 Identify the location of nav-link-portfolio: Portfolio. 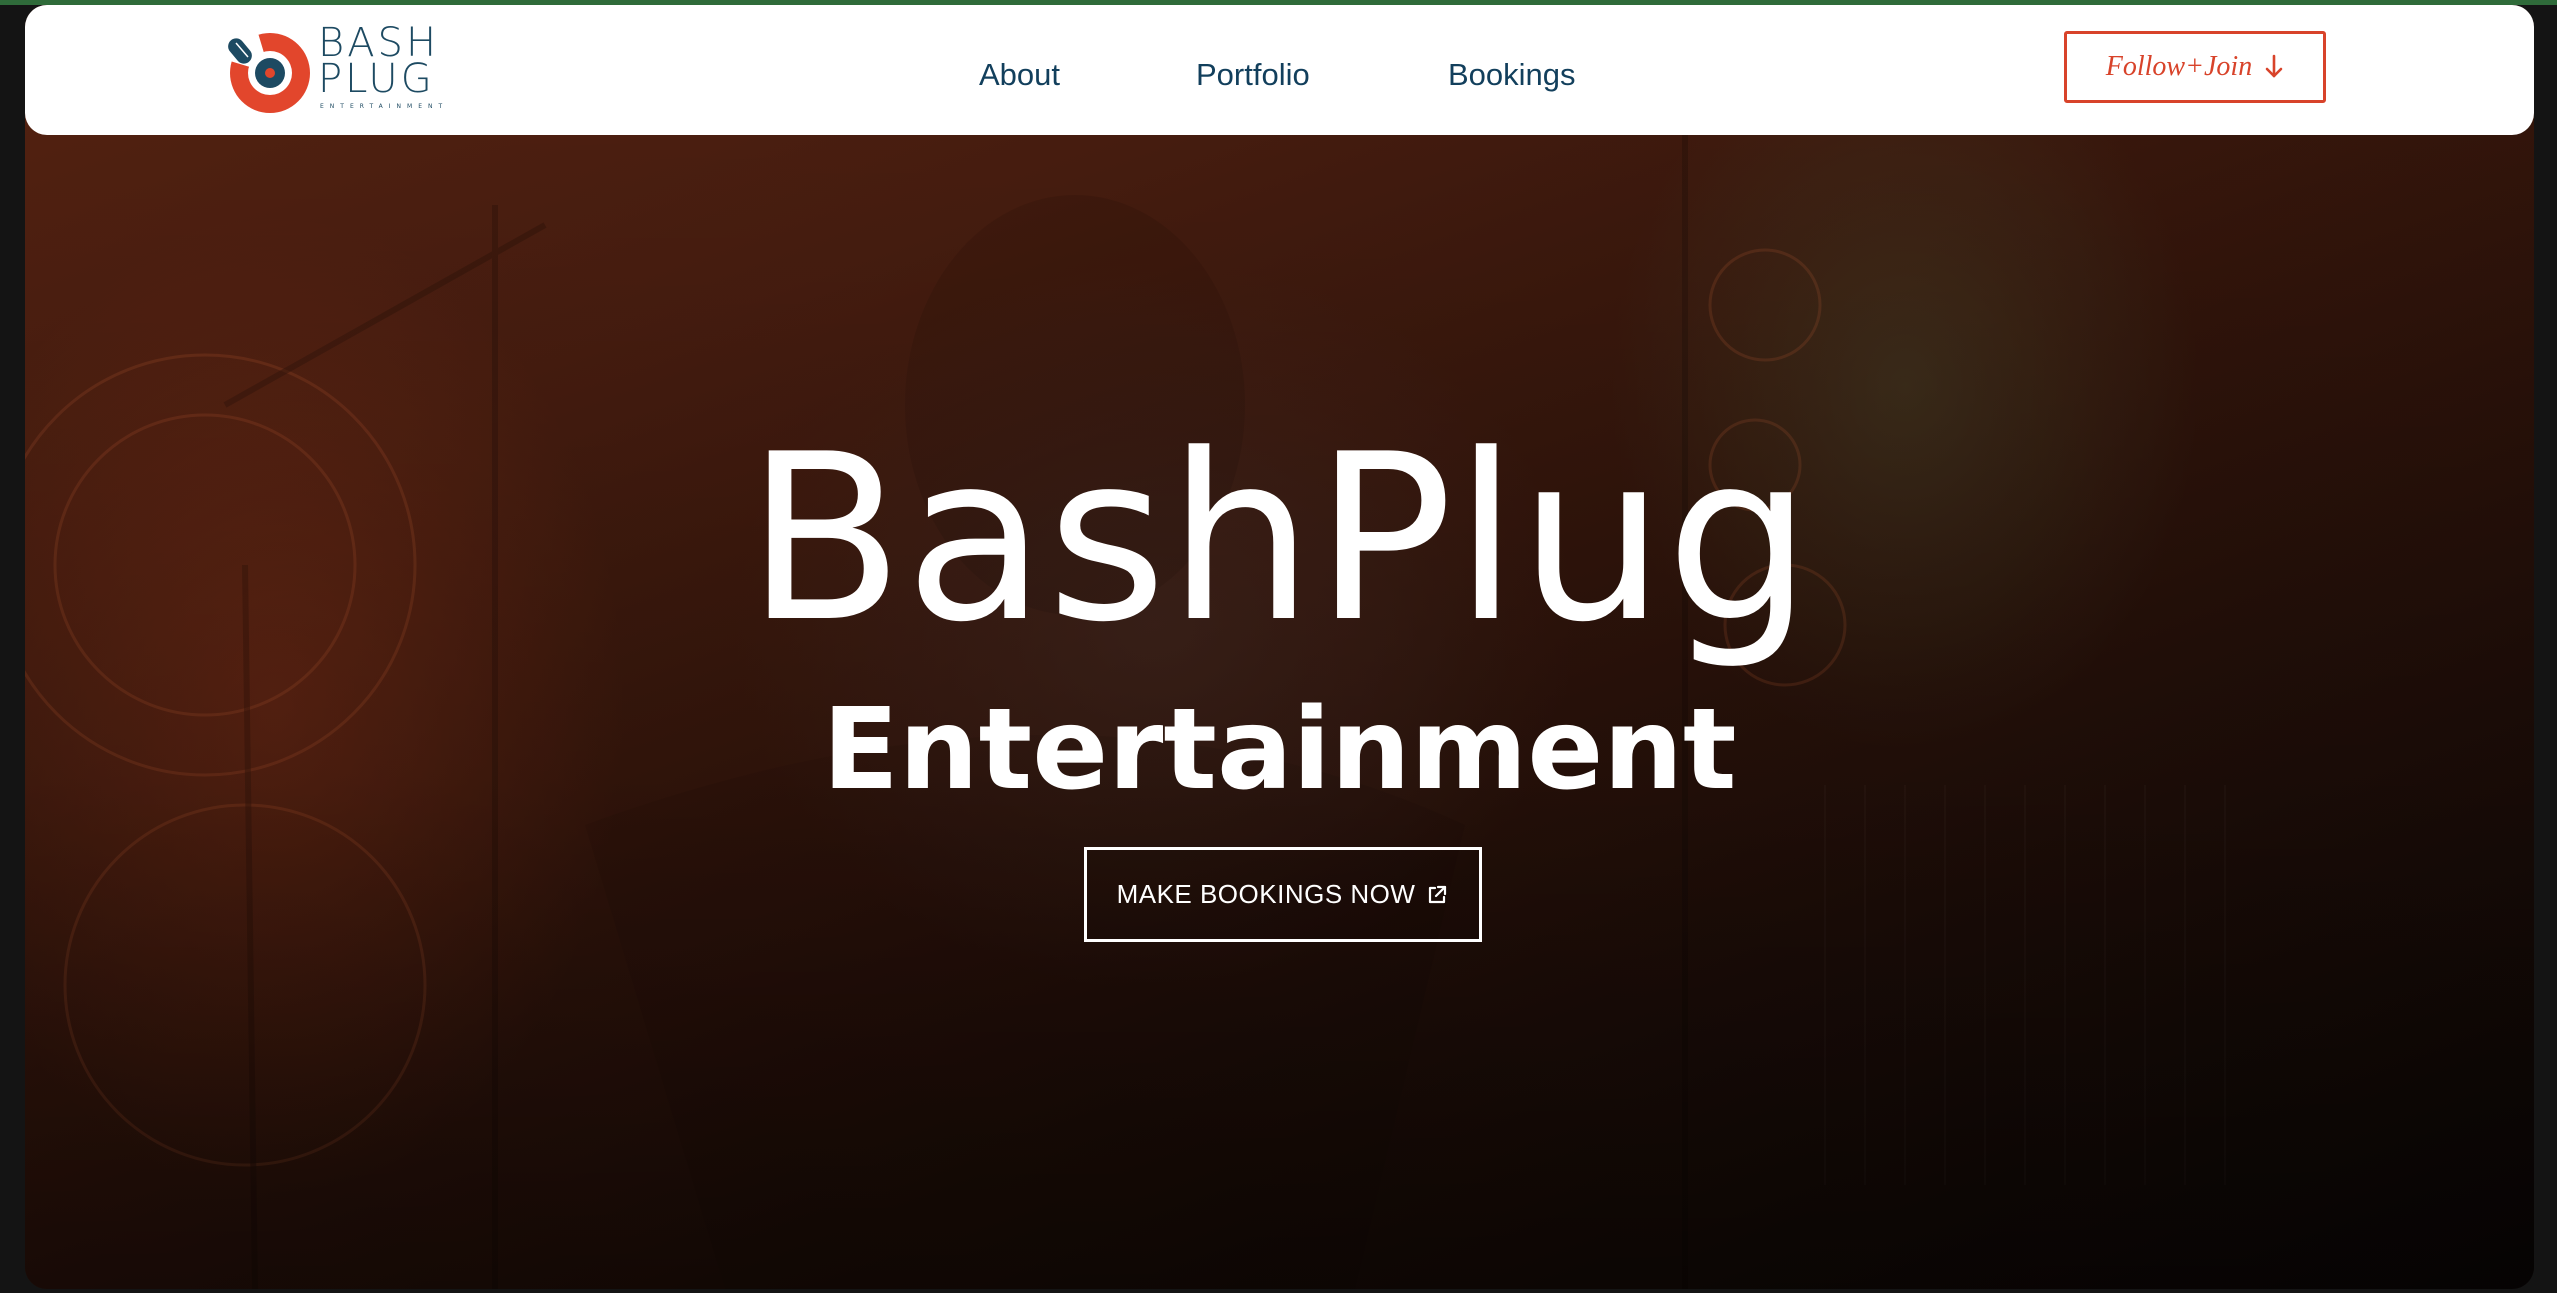
(1253, 75).